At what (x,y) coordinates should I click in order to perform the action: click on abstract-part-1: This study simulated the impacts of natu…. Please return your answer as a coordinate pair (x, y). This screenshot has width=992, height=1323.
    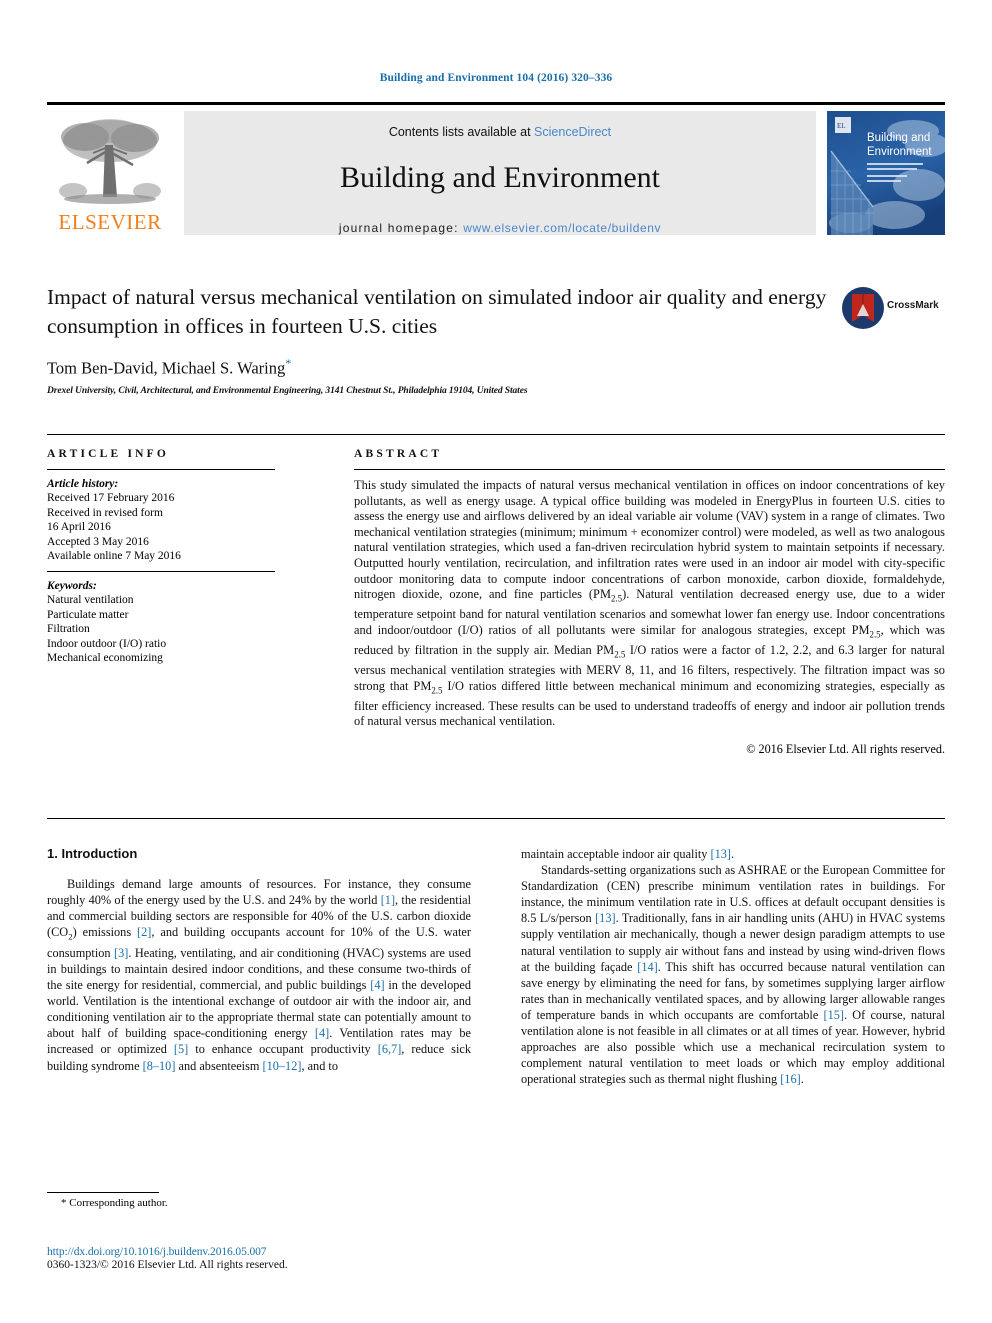
    Looking at the image, I should click on (649, 540).